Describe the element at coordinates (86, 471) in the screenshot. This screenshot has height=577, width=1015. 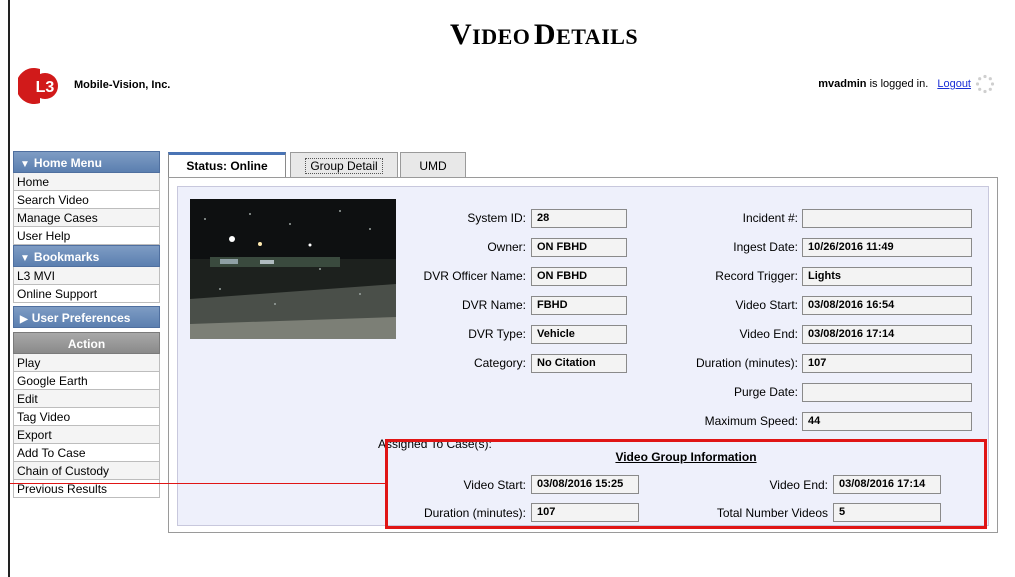
I see `action-chain-of-custody: Chain of Custody` at that location.